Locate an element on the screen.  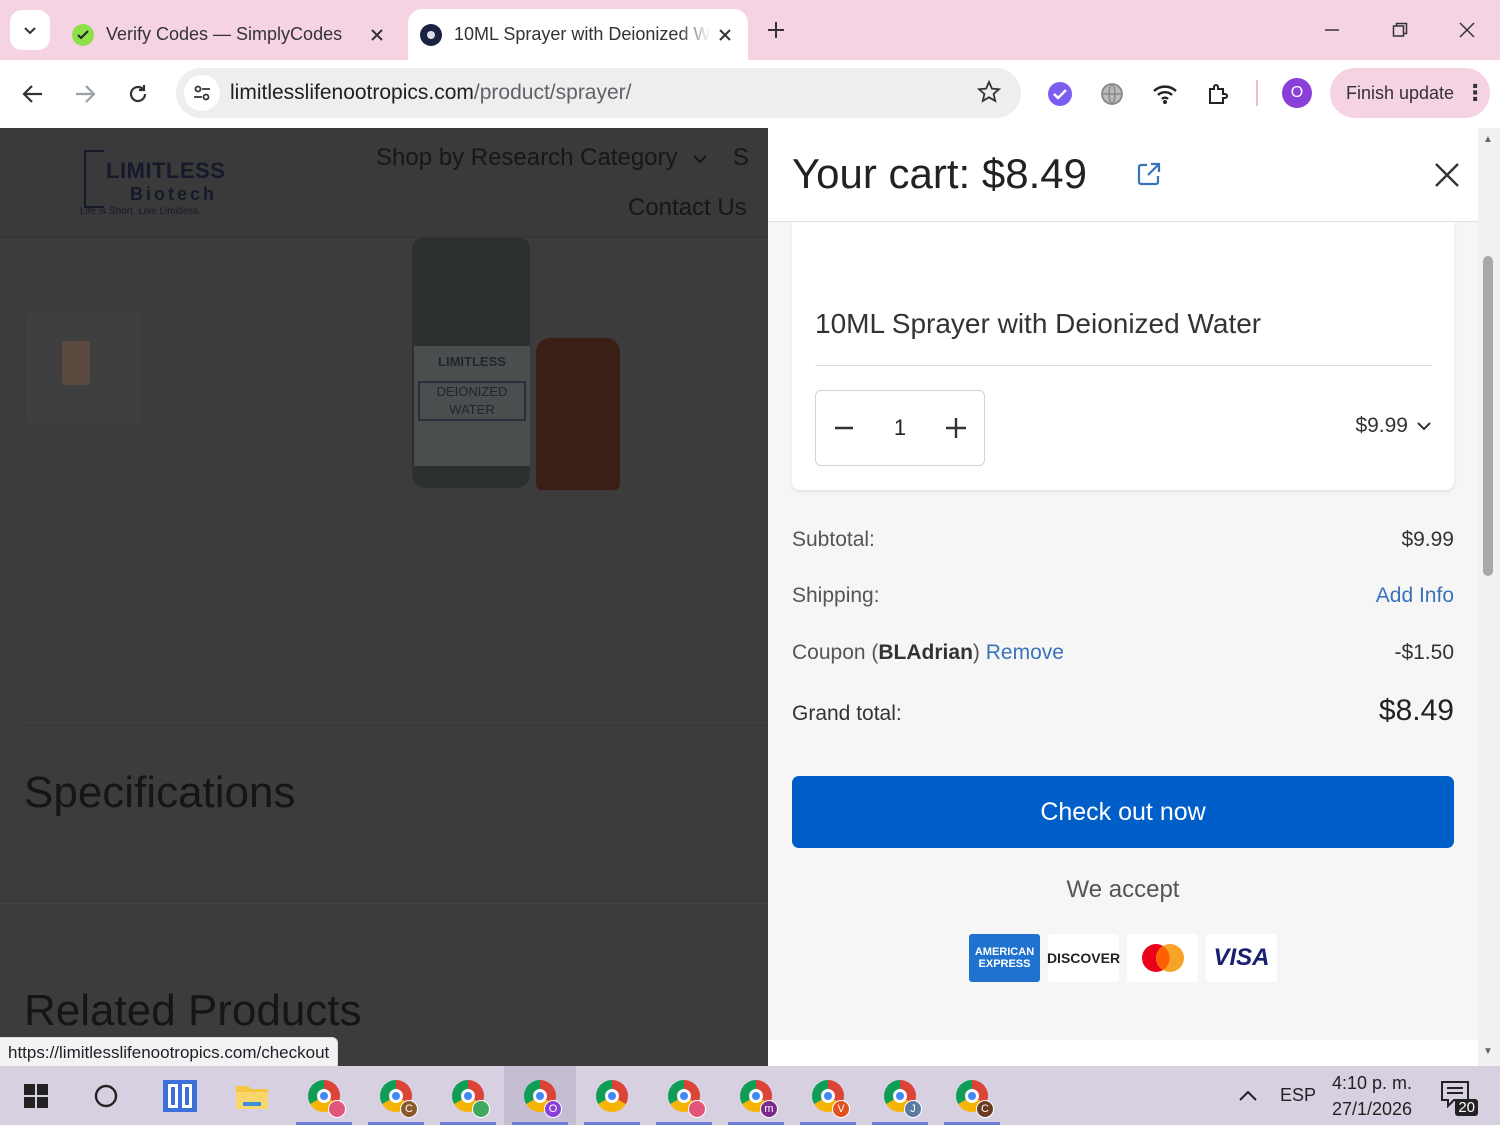
extensions-puzzle-icon is located at coordinates (1218, 94).